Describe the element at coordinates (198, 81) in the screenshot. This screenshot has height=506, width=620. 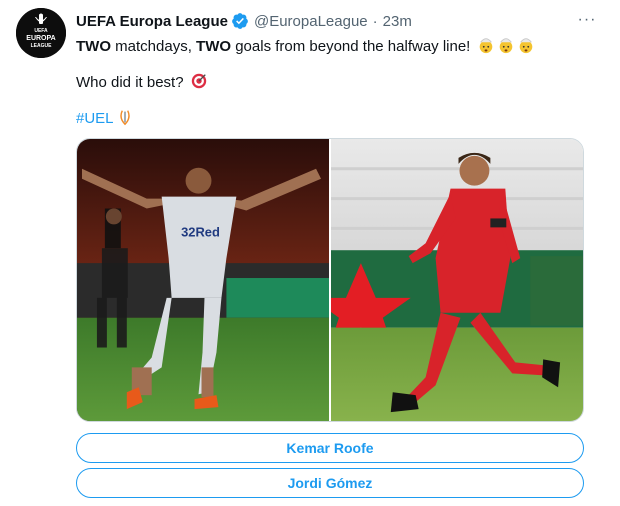
I see `target-emoji-icon` at that location.